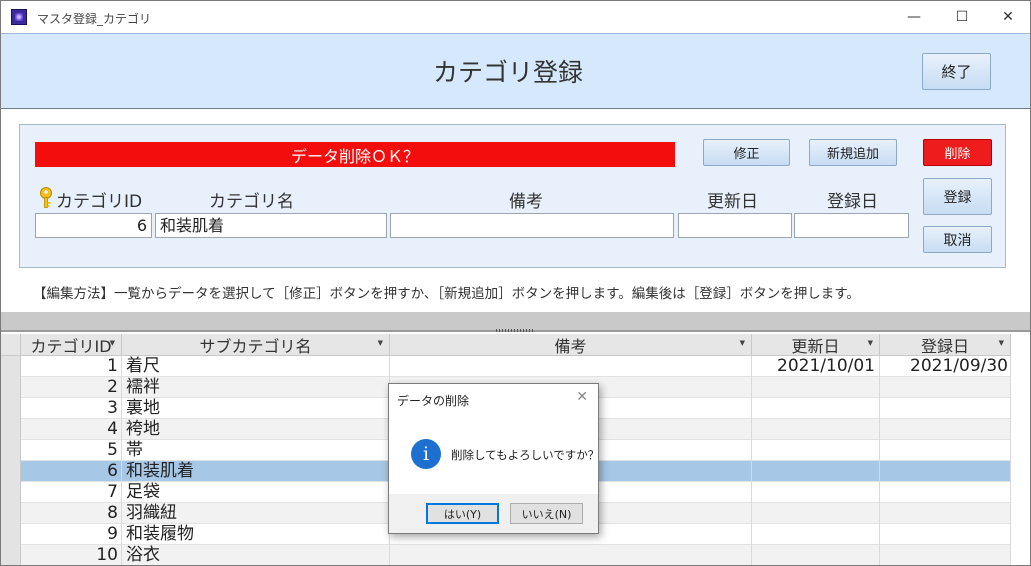 This screenshot has width=1031, height=566. Describe the element at coordinates (433, 401) in the screenshot. I see `dialog-title: データの削除` at that location.